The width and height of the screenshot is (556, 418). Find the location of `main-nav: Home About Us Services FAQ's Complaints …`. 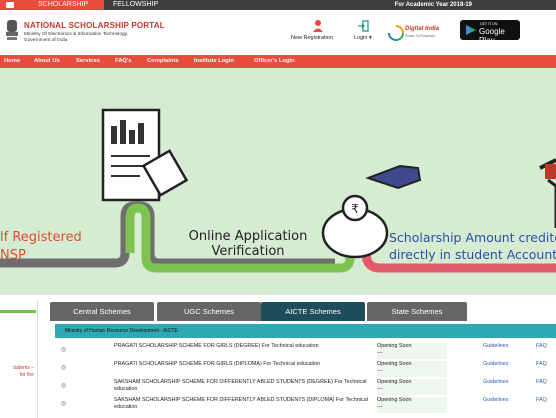

main-nav: Home About Us Services FAQ's Complaints … is located at coordinates (278, 61).